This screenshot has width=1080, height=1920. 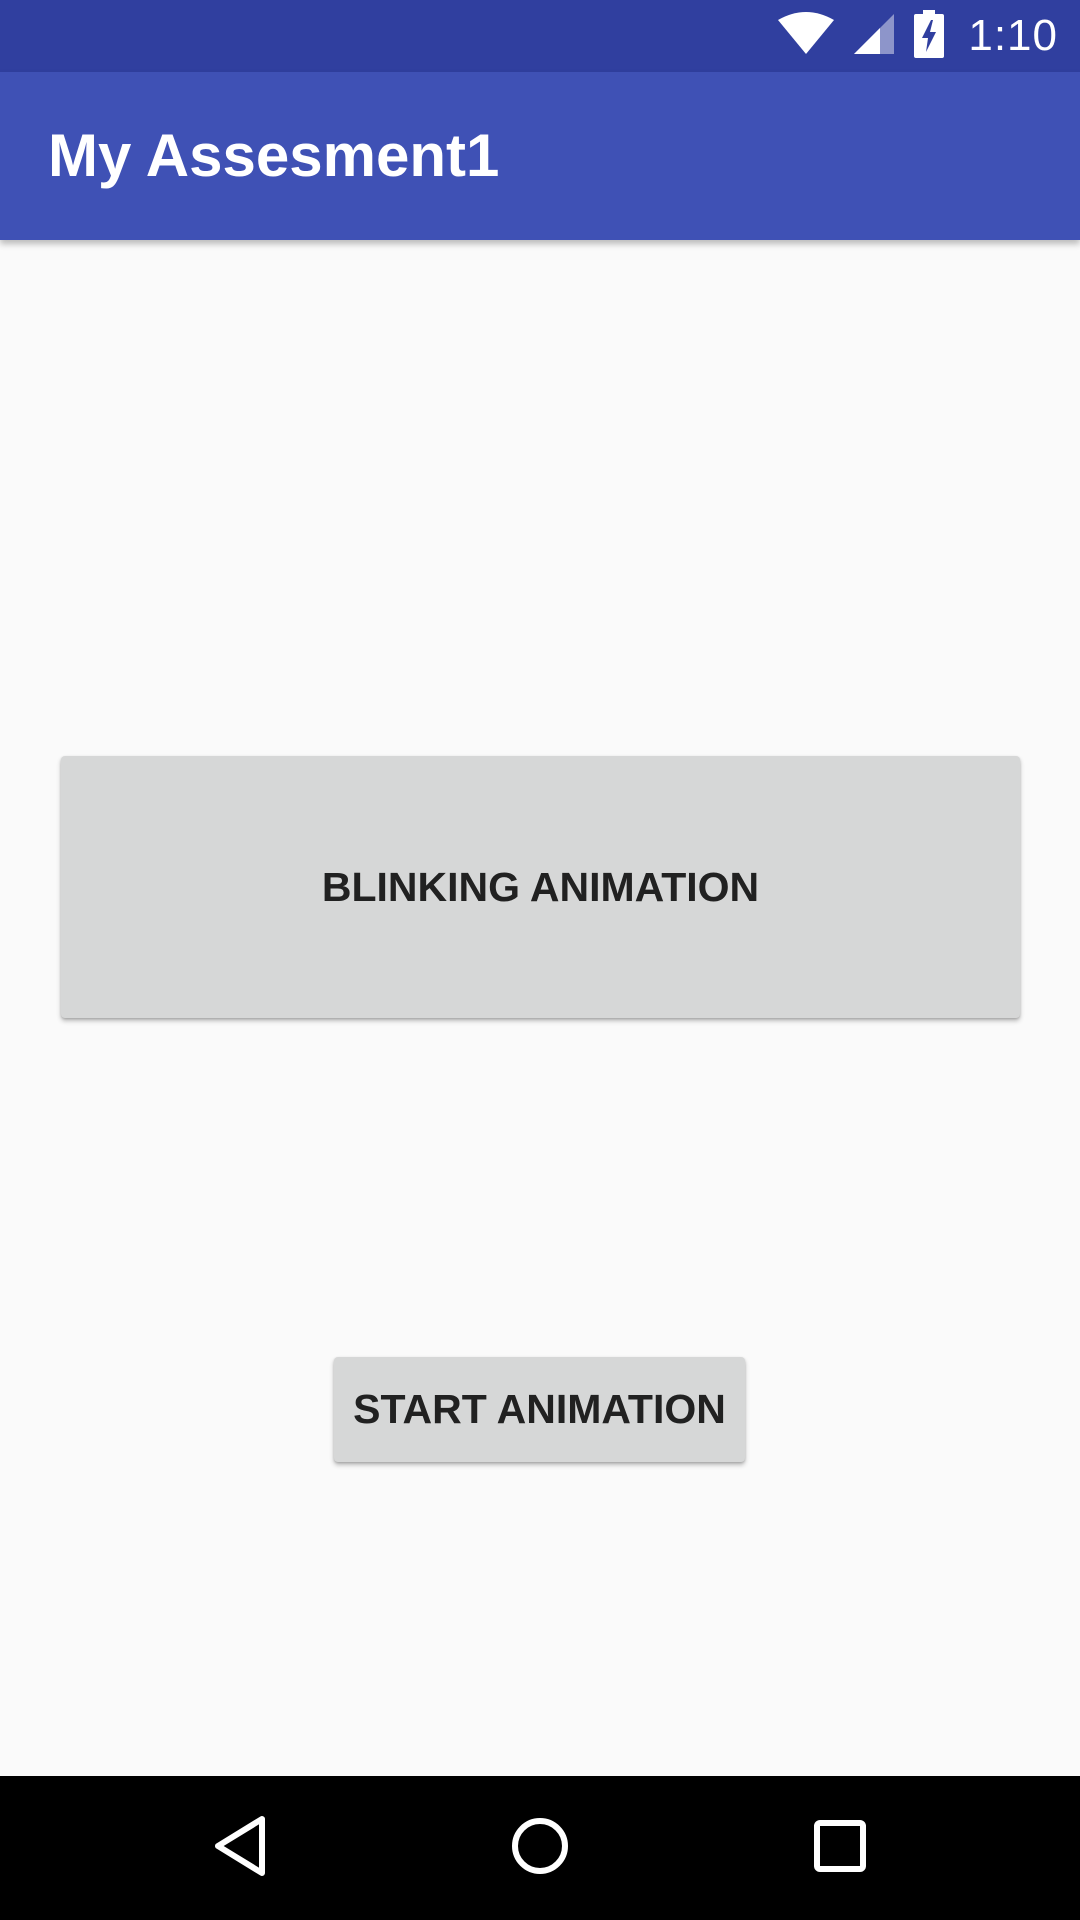 I want to click on wifi-icon, so click(x=806, y=36).